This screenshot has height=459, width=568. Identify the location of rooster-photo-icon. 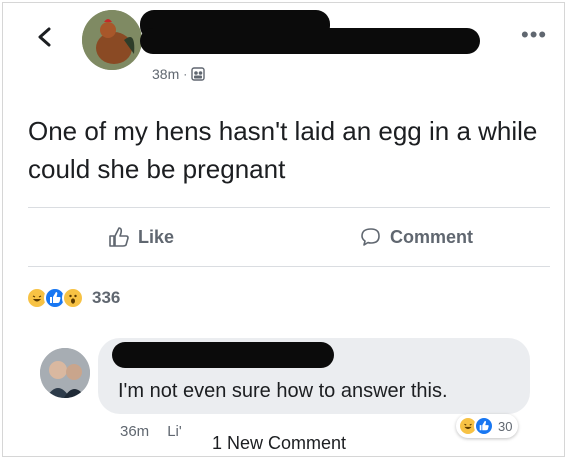
(112, 40).